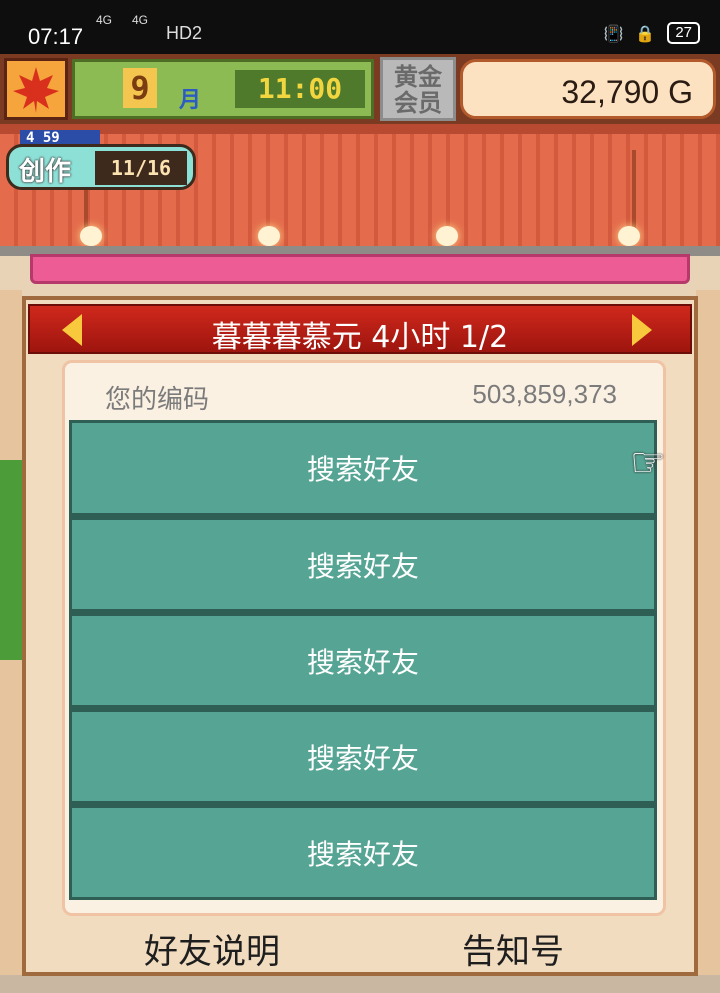  I want to click on money-panel: 32,790 G, so click(588, 89).